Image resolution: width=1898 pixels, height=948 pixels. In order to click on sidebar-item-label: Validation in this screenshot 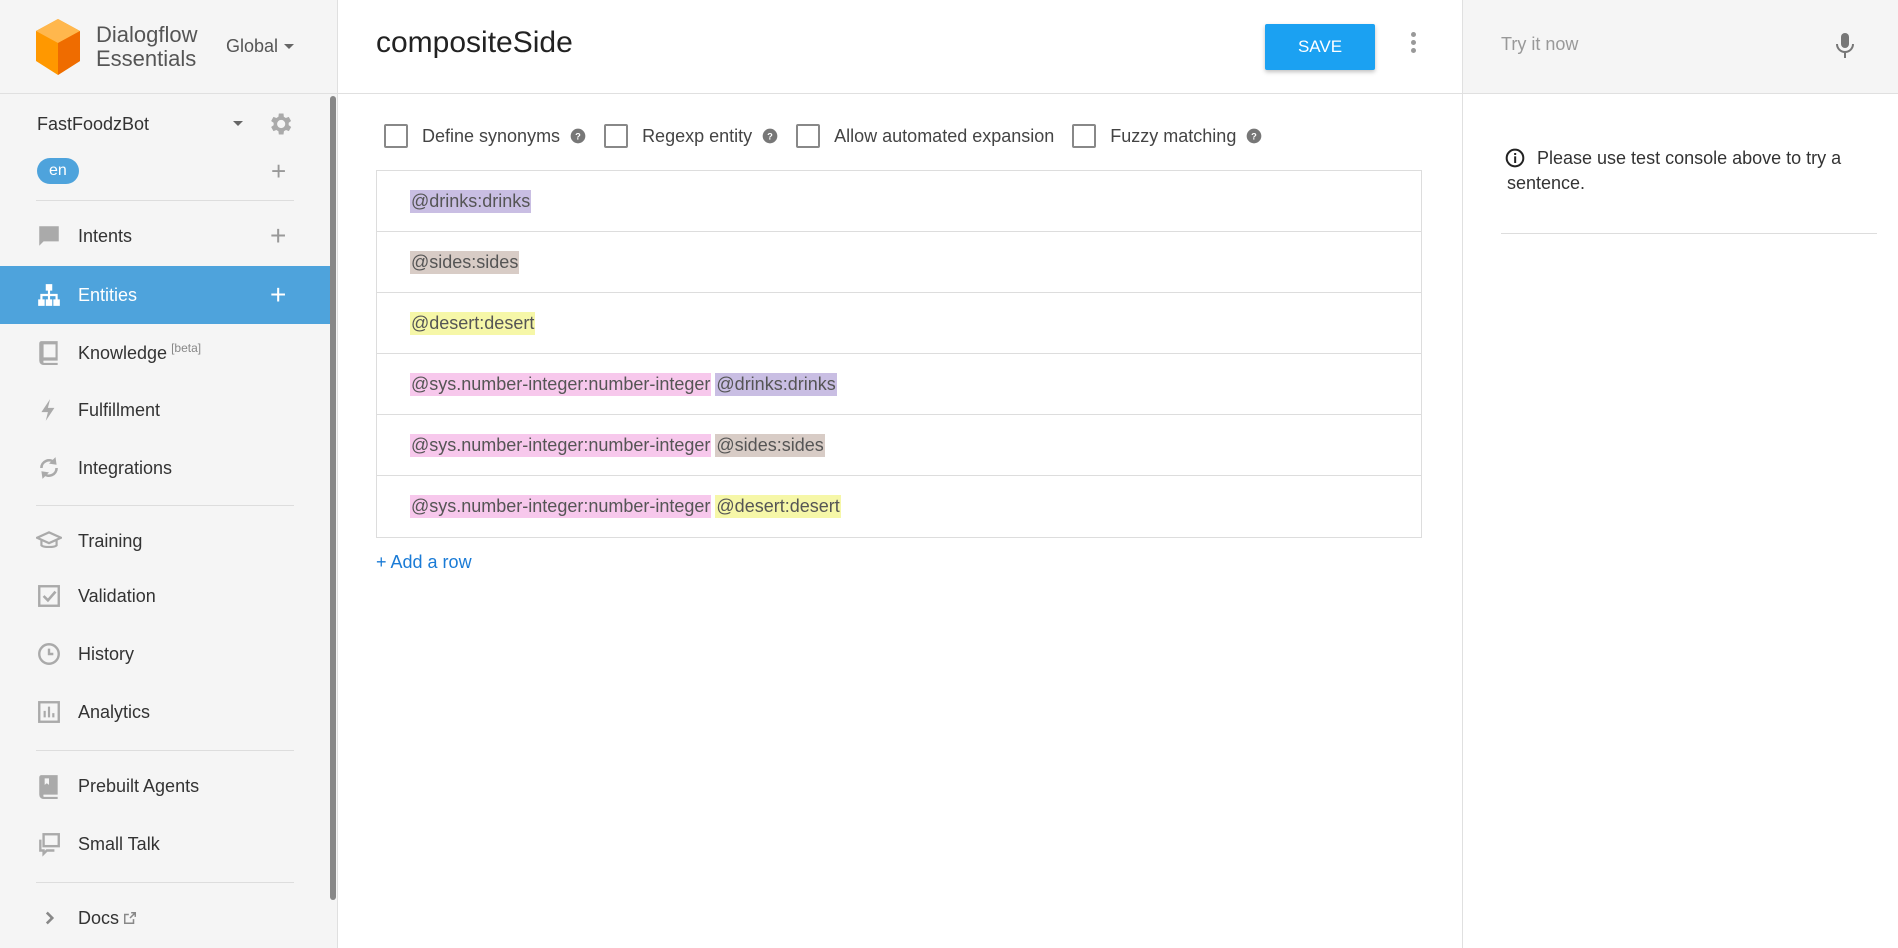, I will do `click(117, 595)`.